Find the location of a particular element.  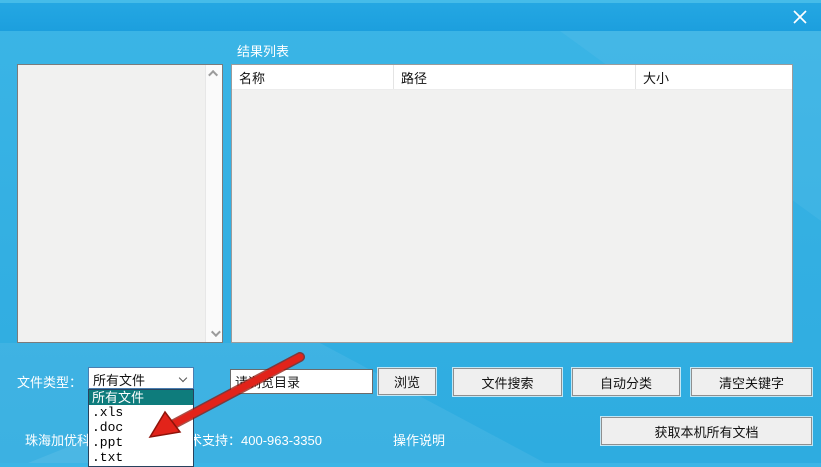

file-type-dropdown-list: 所有文件 .xls .doc .ppt .txt is located at coordinates (141, 428).